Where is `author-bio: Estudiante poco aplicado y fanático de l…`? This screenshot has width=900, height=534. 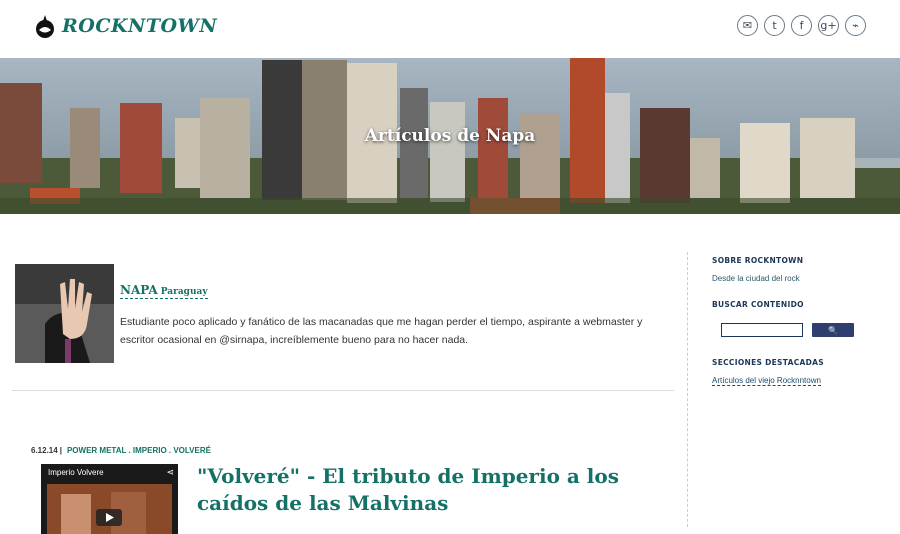 author-bio: Estudiante poco aplicado y fanático de l… is located at coordinates (381, 331).